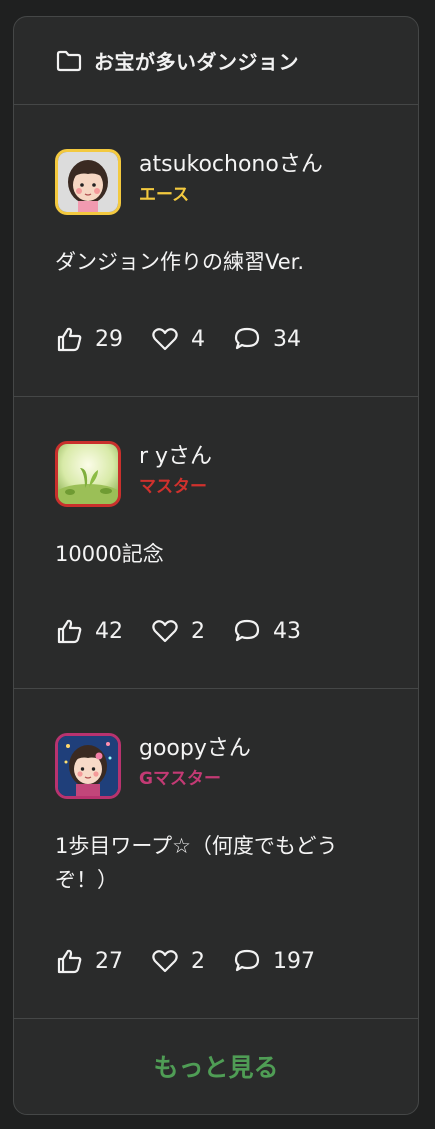 The height and width of the screenshot is (1129, 435). Describe the element at coordinates (69, 61) in the screenshot. I see `folder-icon` at that location.